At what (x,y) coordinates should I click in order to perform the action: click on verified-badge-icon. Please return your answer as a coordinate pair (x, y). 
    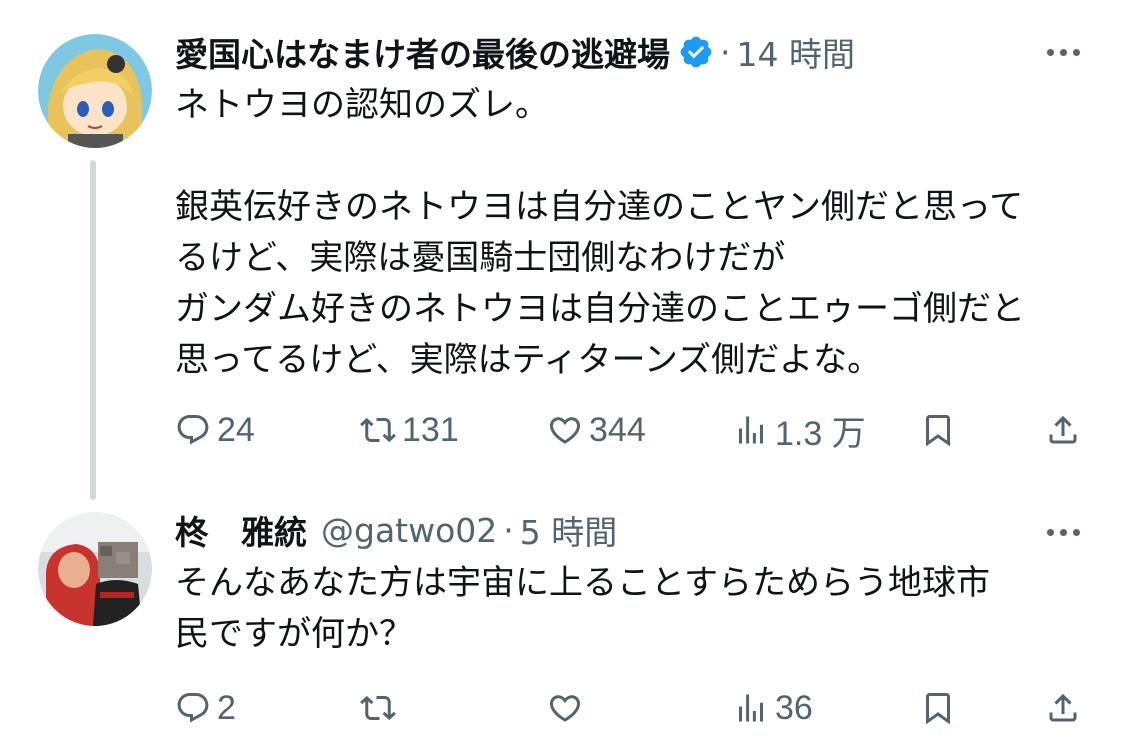
    Looking at the image, I should click on (696, 52).